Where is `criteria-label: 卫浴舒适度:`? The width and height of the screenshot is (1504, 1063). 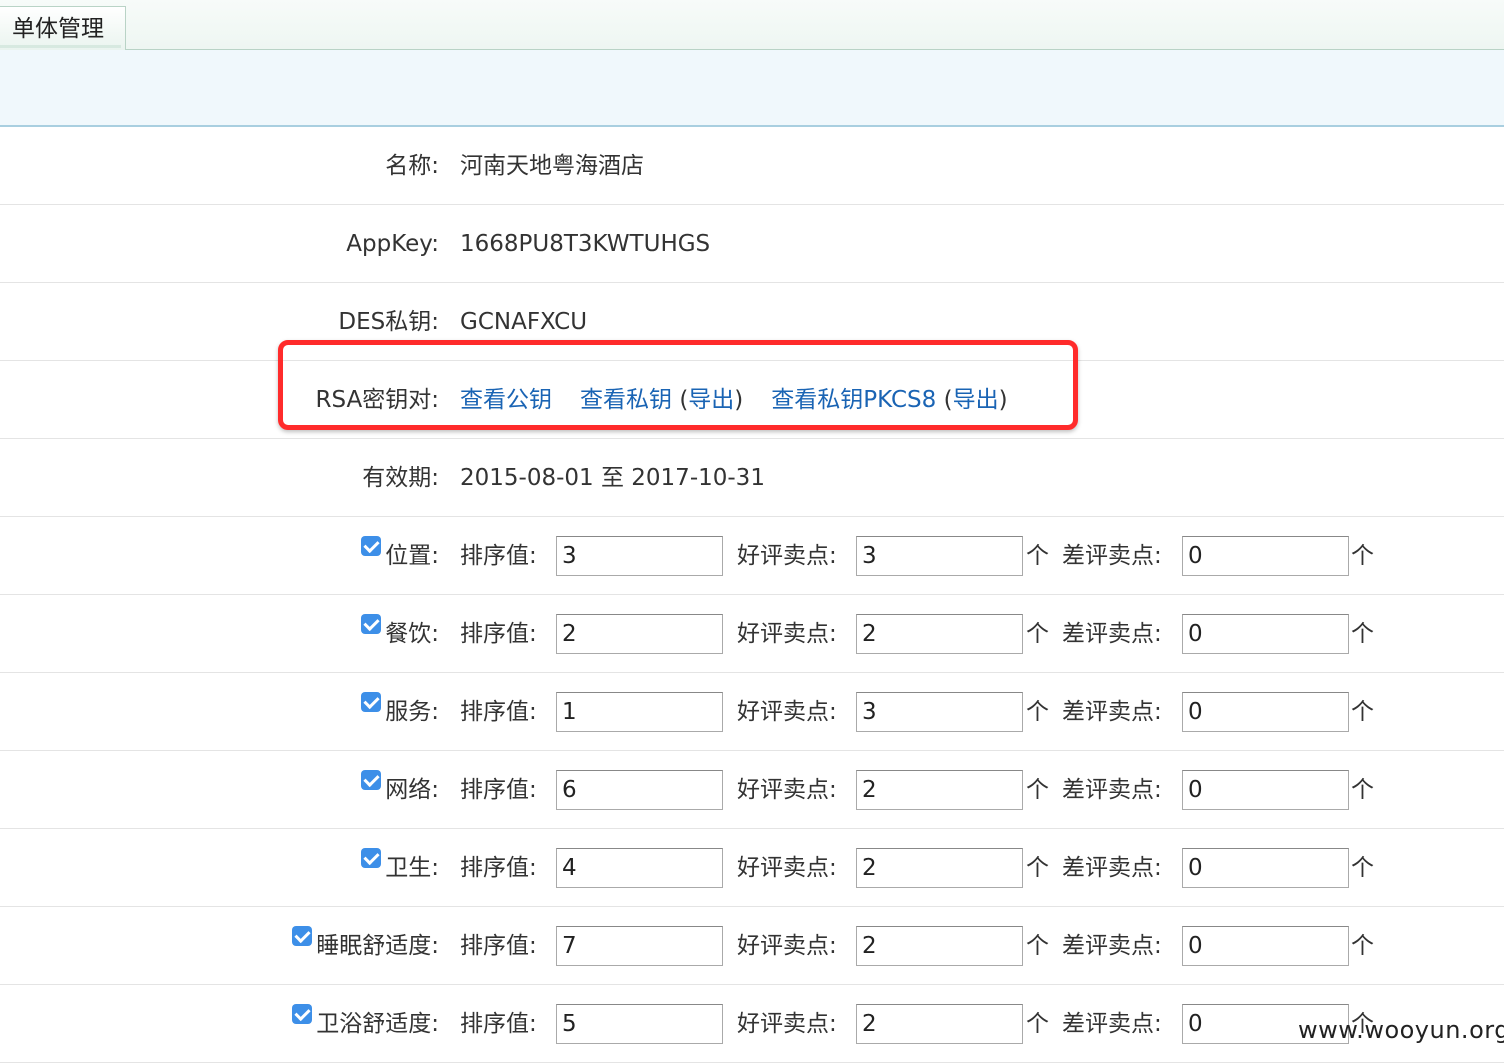
criteria-label: 卫浴舒适度: is located at coordinates (365, 1024).